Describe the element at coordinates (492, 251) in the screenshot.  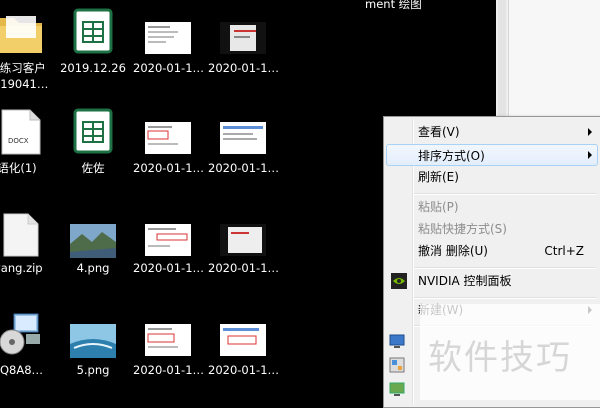
I see `menu-item-undo-delete: 撤消 删除(U) Ctrl+Z` at that location.